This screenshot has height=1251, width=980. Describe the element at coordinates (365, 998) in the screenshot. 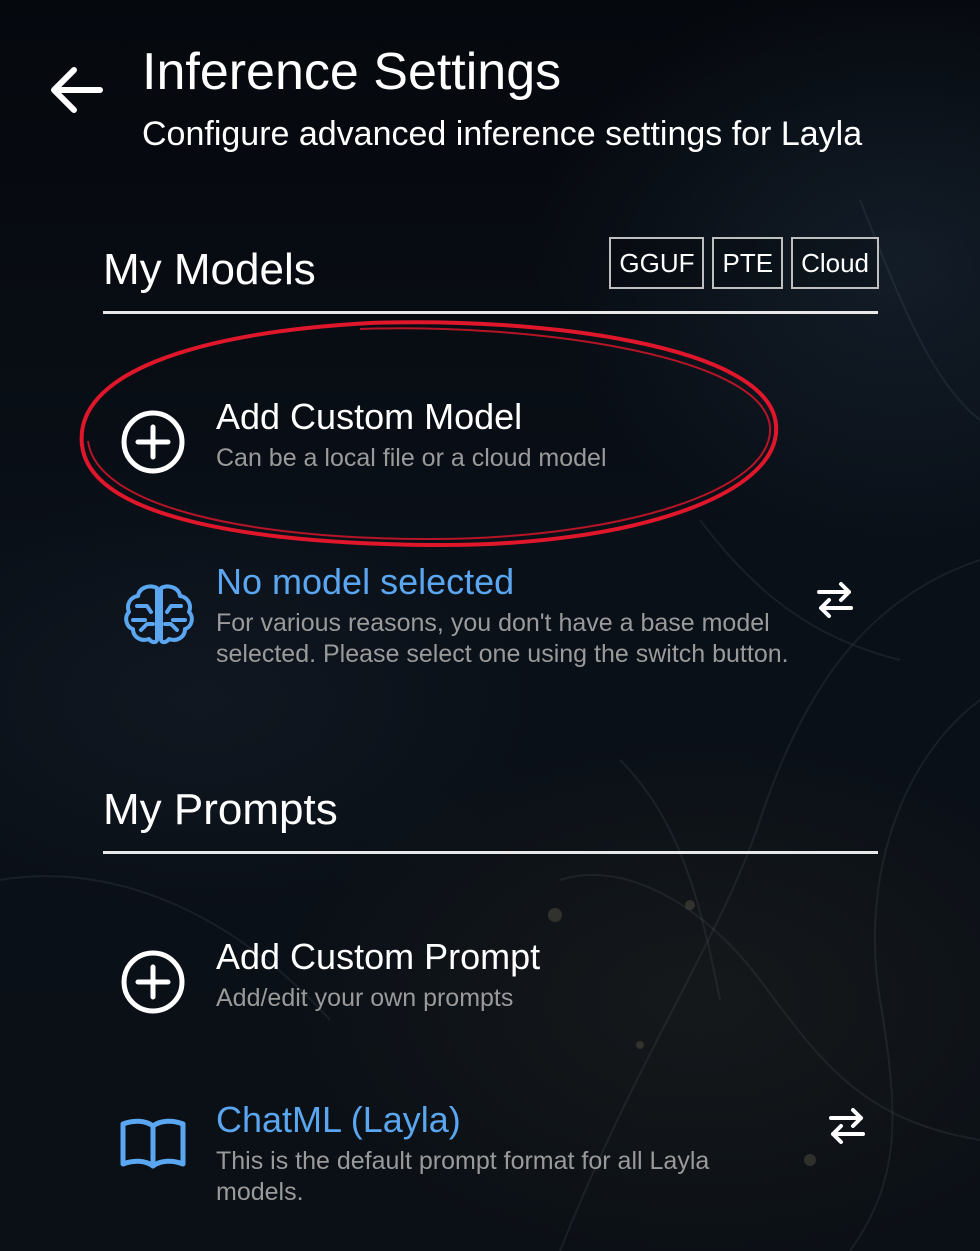

I see `add-custom-prompt-description: Add/edit your own prompts` at that location.